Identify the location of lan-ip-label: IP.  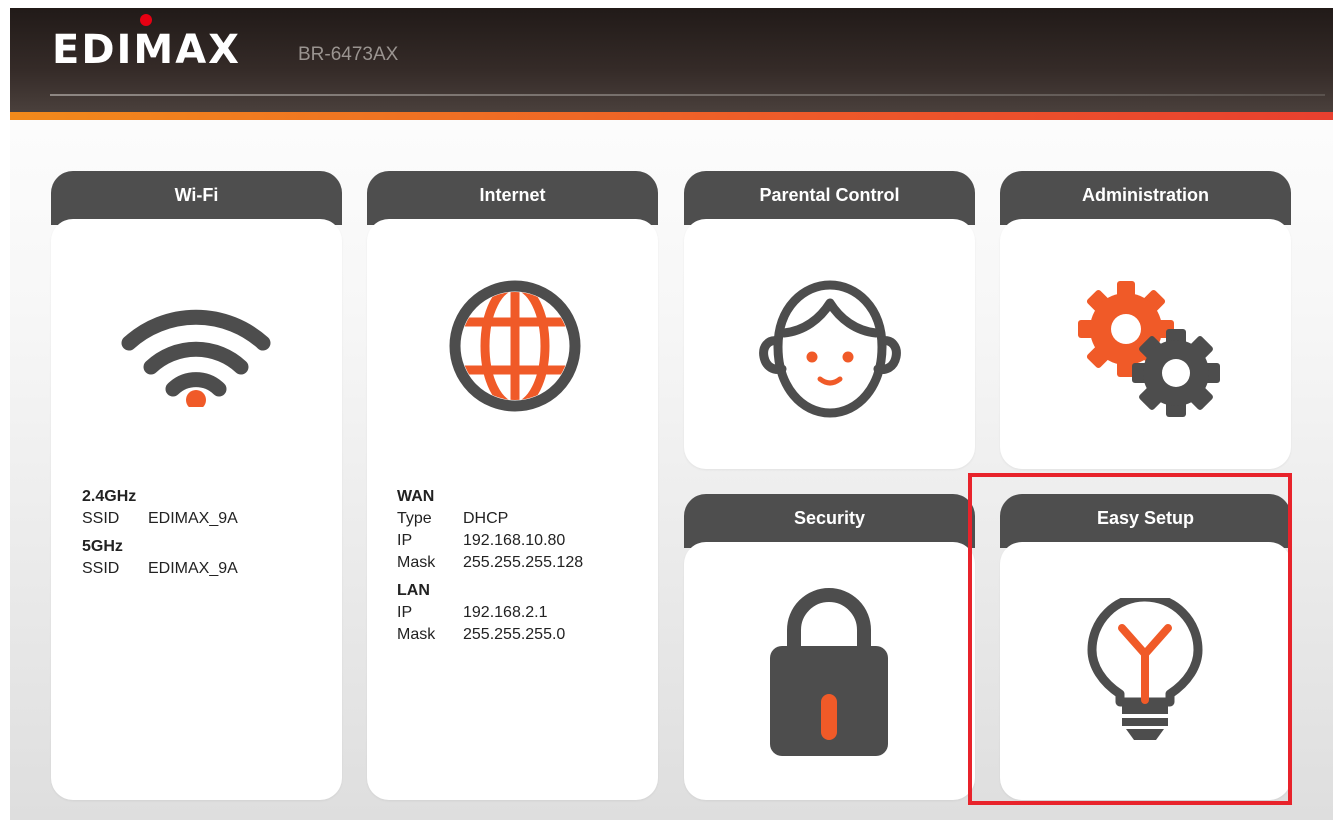
(405, 612).